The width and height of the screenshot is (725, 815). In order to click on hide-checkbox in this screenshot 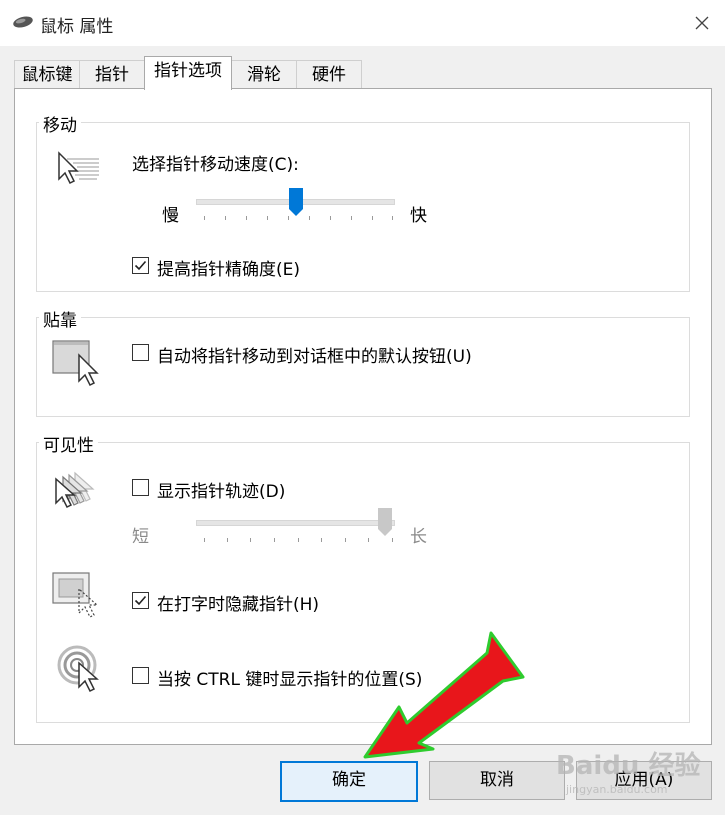, I will do `click(140, 600)`.